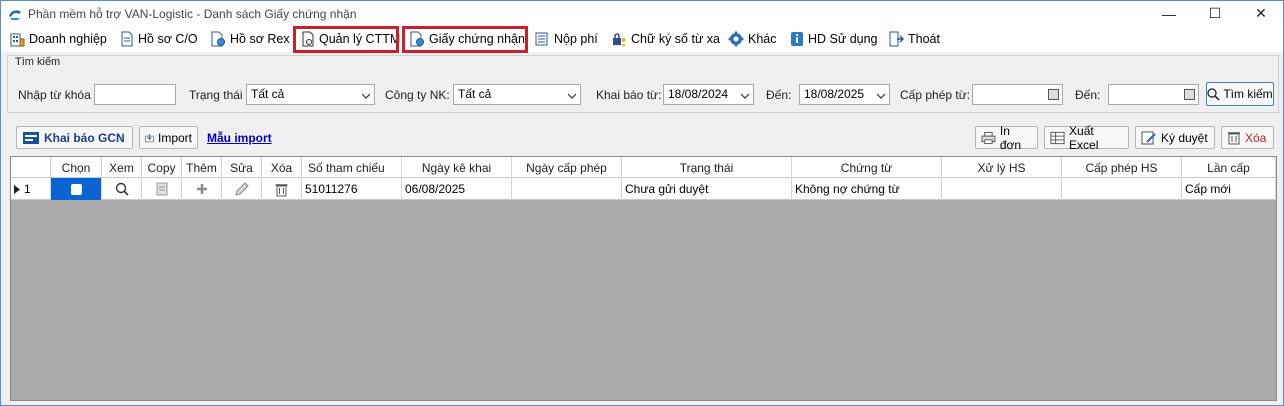  Describe the element at coordinates (698, 94) in the screenshot. I see `declare-from-value: 18/08/2024` at that location.